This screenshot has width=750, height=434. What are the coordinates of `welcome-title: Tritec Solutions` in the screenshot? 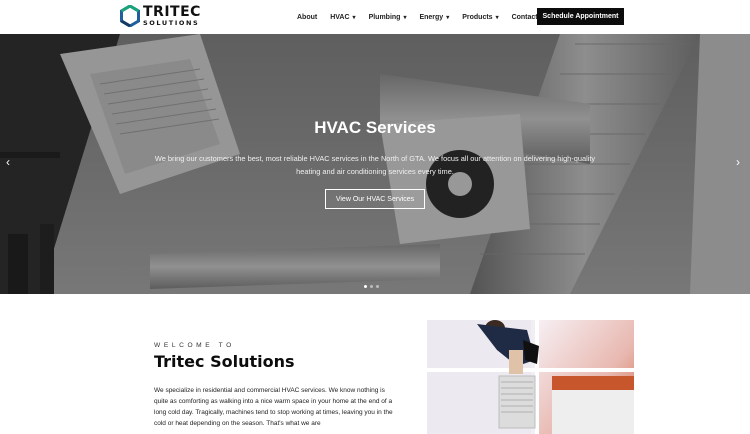 It's located at (224, 361).